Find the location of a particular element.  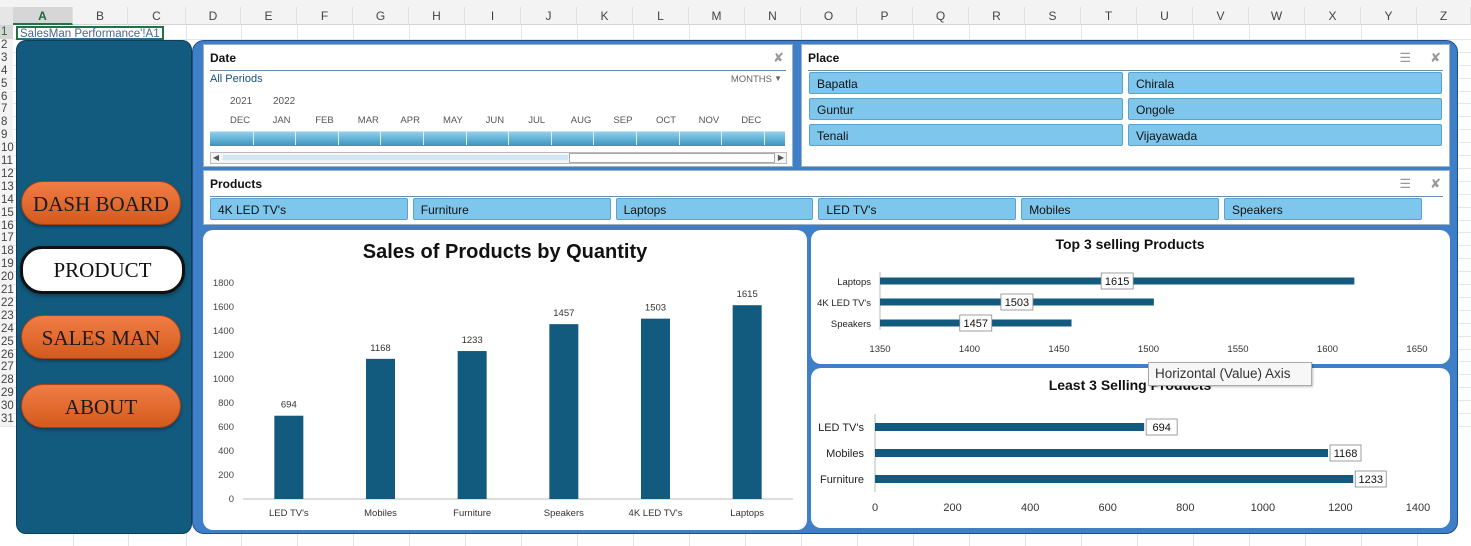

column-header-a: A is located at coordinates (43, 16).